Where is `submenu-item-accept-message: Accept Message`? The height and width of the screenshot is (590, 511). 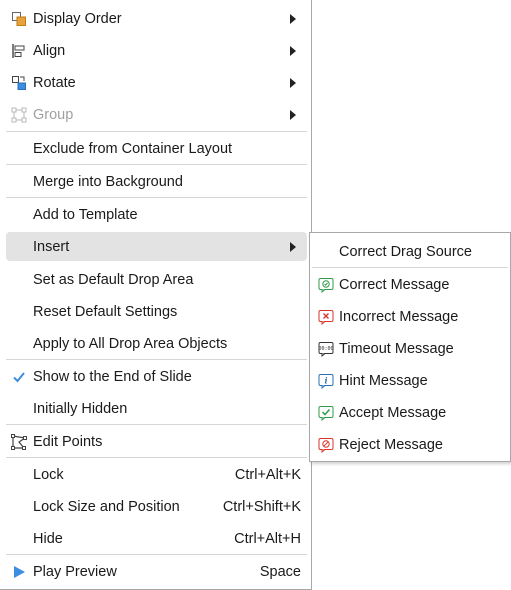 submenu-item-accept-message: Accept Message is located at coordinates (410, 412).